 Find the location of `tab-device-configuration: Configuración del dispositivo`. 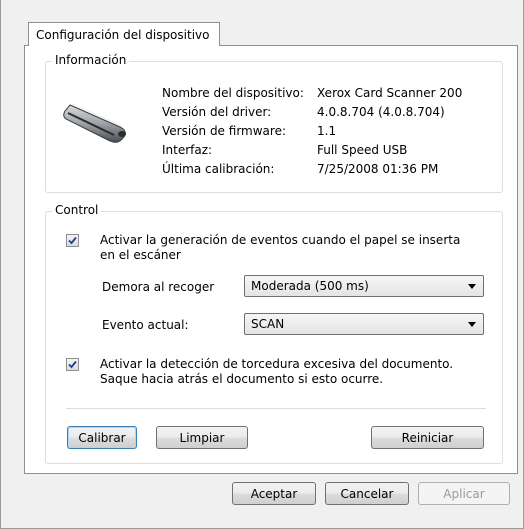

tab-device-configuration: Configuración del dispositivo is located at coordinates (124, 34).